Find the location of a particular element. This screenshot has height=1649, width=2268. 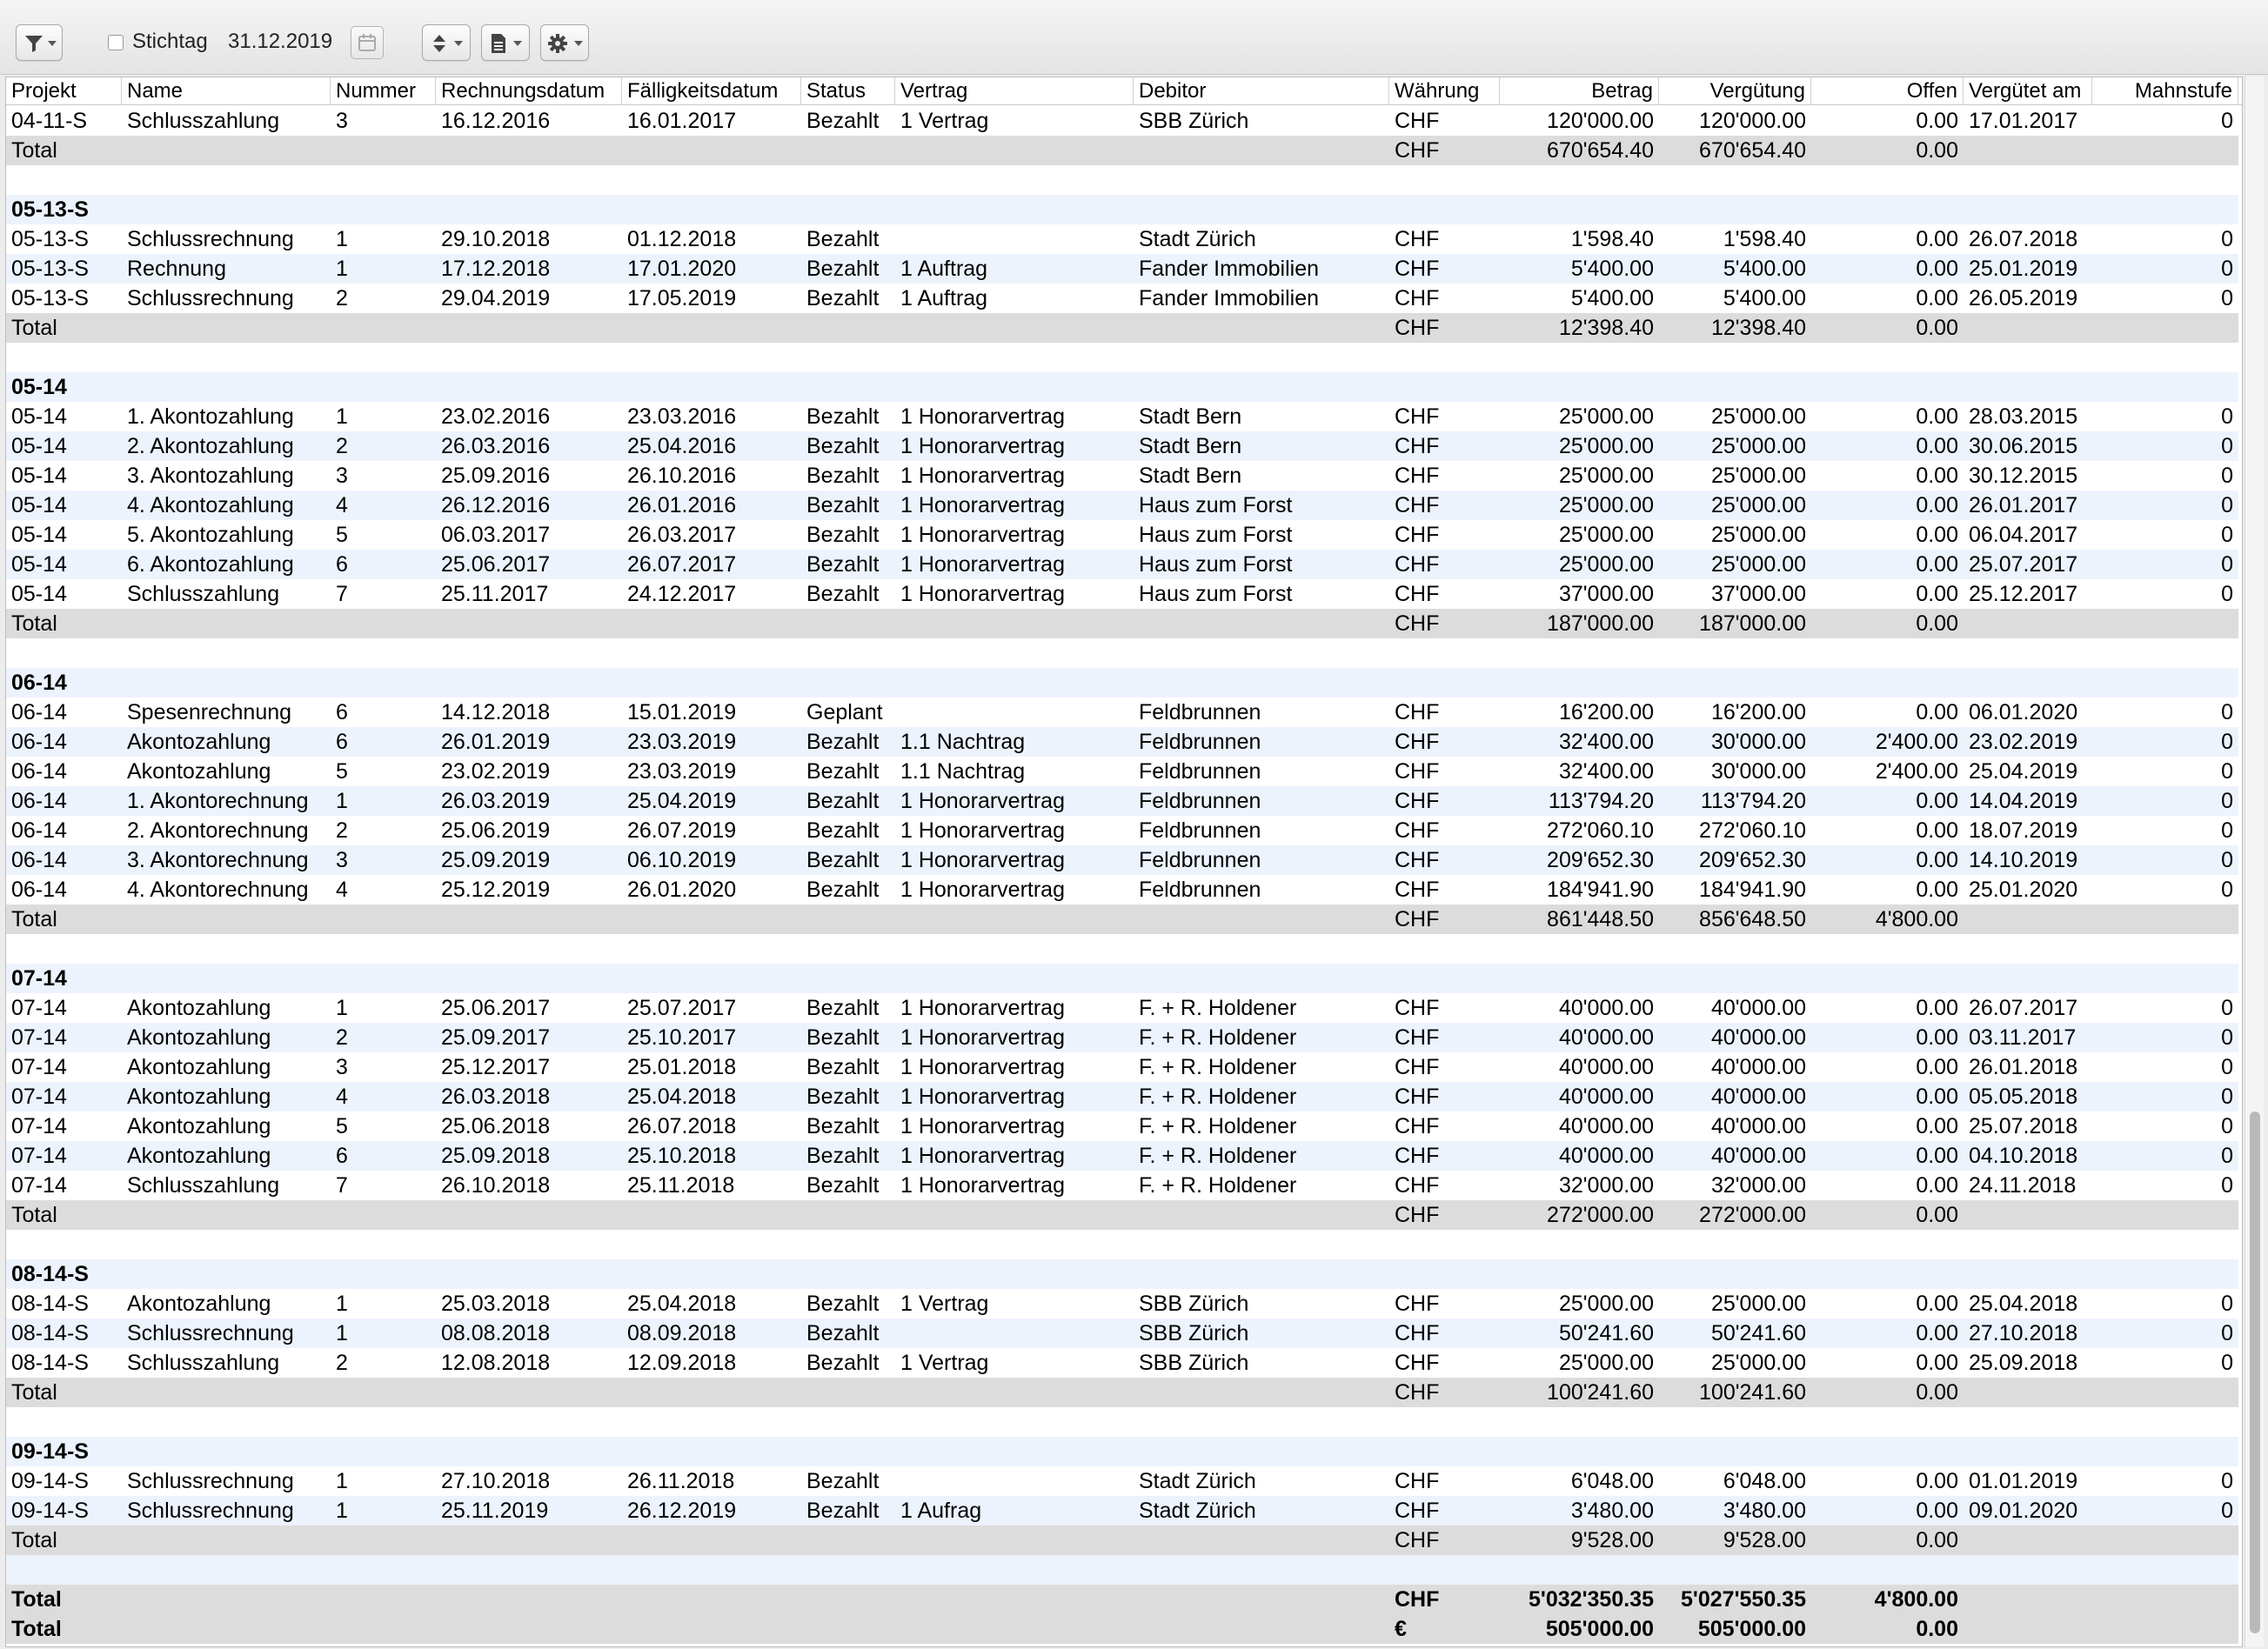

cell-verguetung: 113'794.20 is located at coordinates (1753, 801).